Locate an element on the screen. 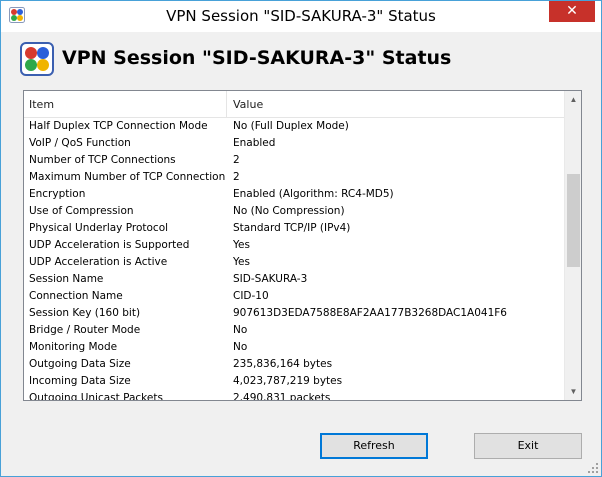  column-header-item: Item is located at coordinates (125, 104).